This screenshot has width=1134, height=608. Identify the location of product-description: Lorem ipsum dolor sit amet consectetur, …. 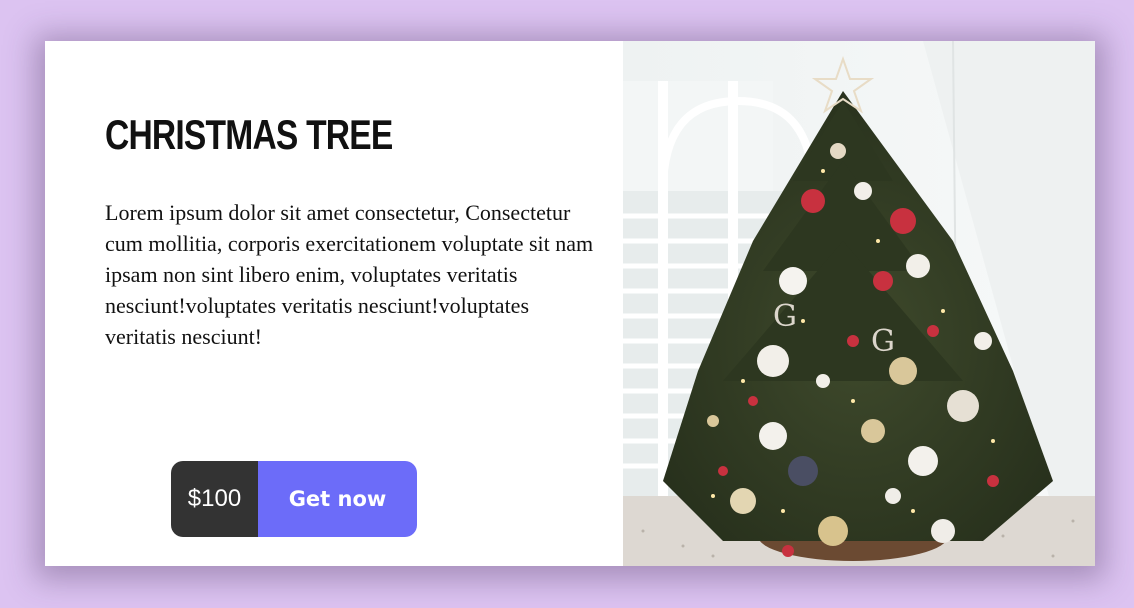
(349, 274).